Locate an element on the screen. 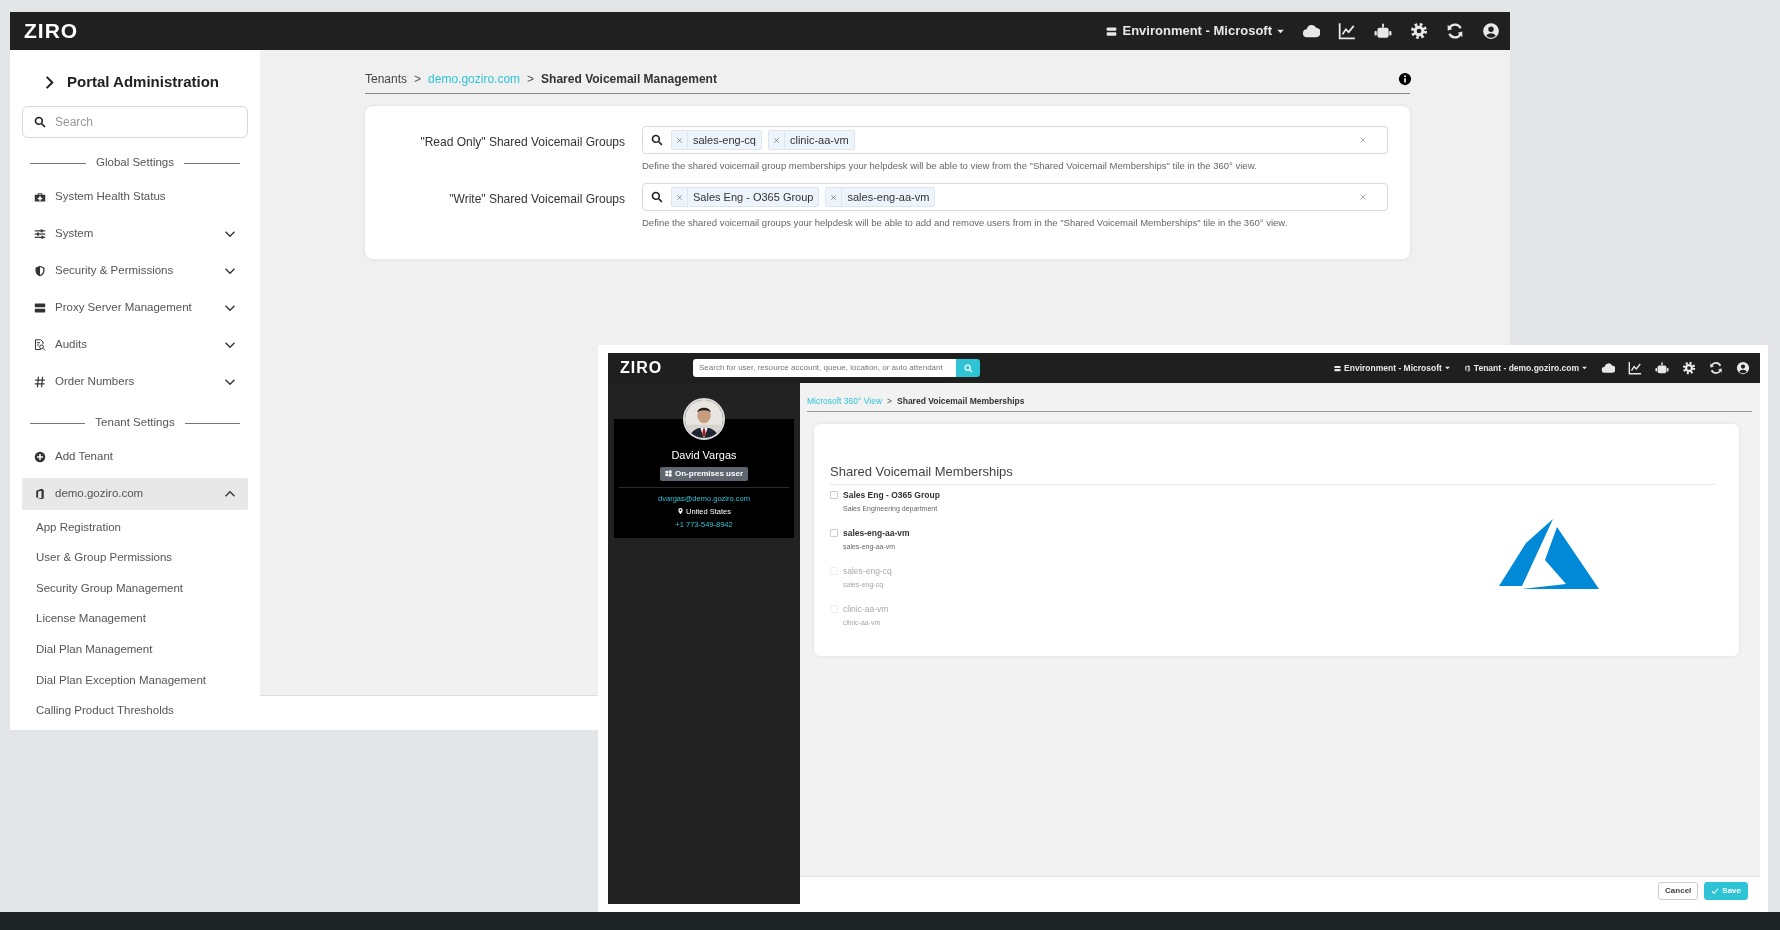 This screenshot has width=1780, height=930. membership-name: Sales Eng - O365 Group is located at coordinates (891, 495).